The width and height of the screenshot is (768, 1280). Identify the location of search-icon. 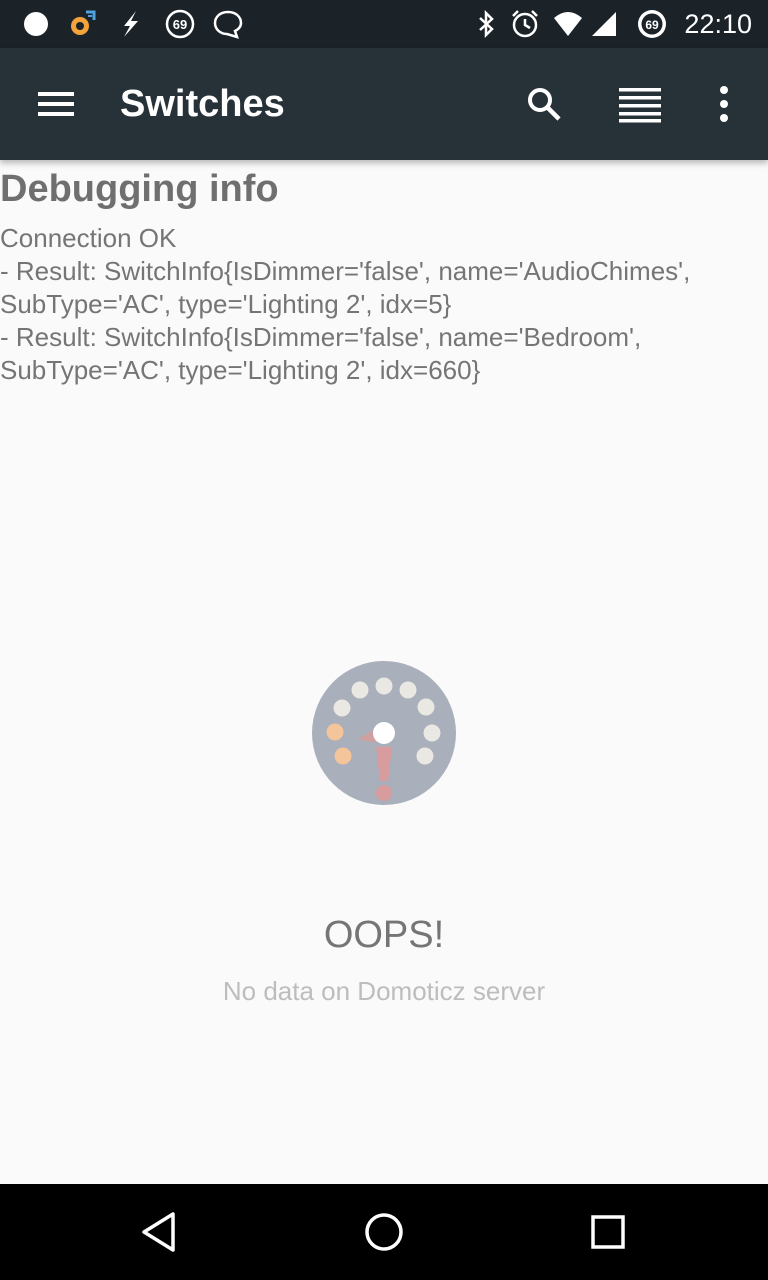
(544, 104).